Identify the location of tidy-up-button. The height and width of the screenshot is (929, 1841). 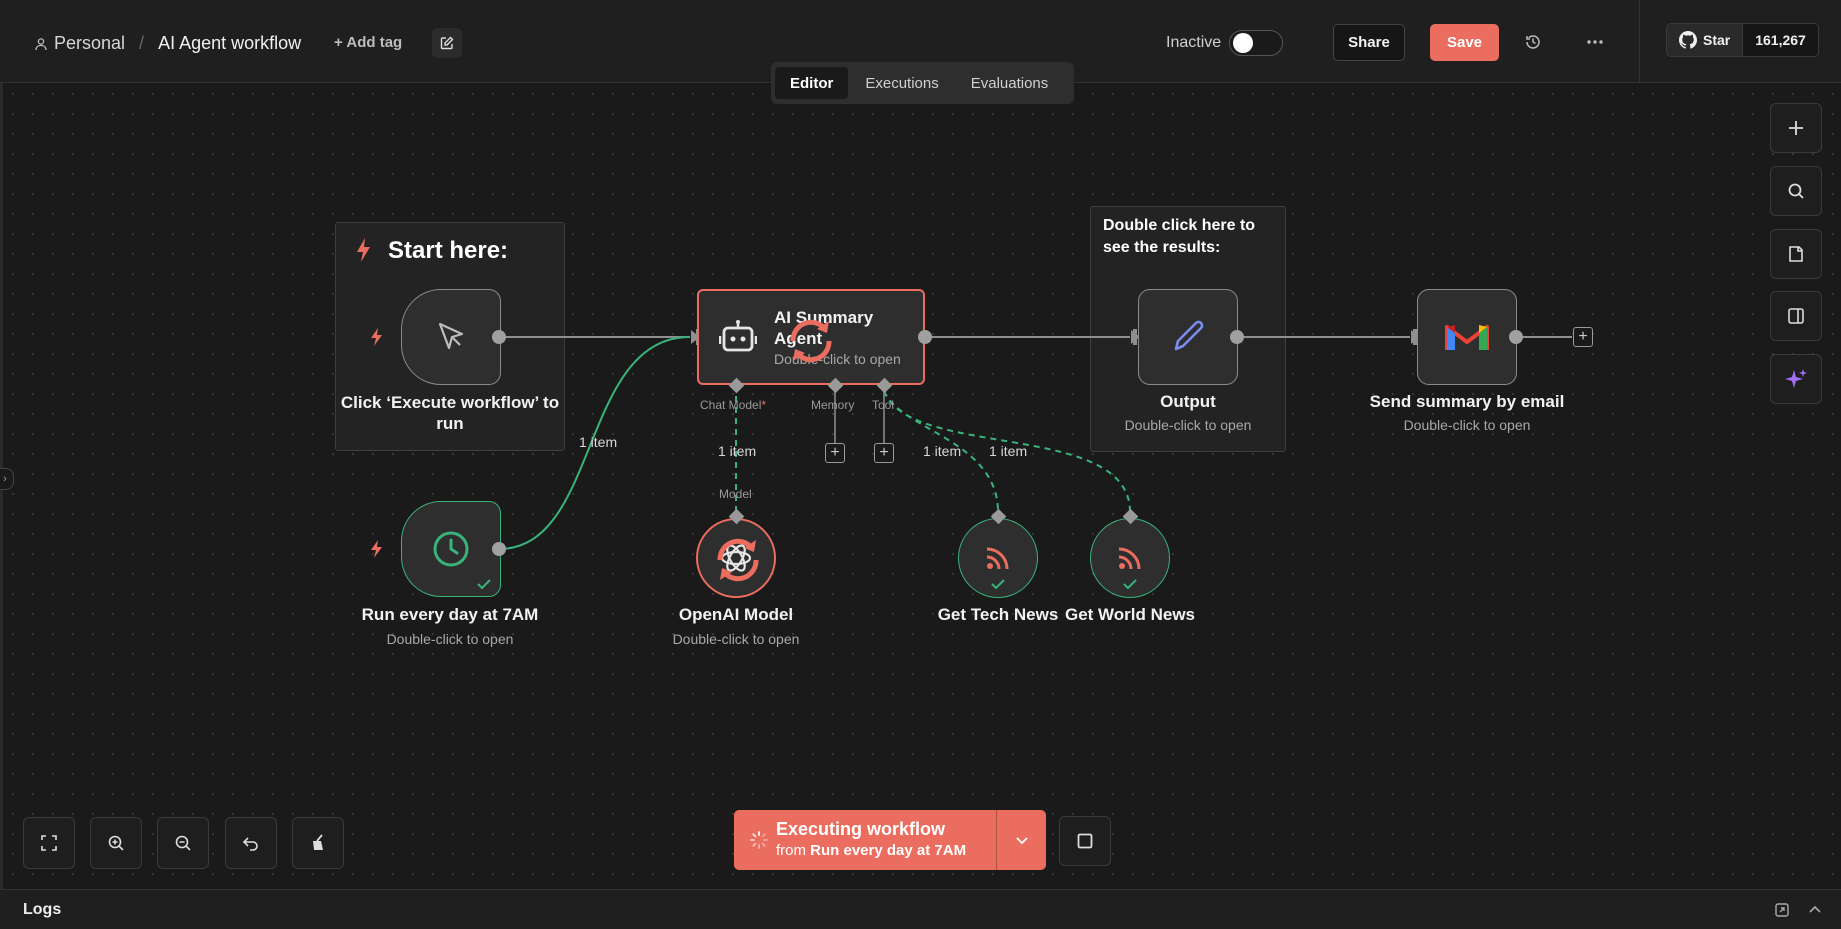
(318, 843).